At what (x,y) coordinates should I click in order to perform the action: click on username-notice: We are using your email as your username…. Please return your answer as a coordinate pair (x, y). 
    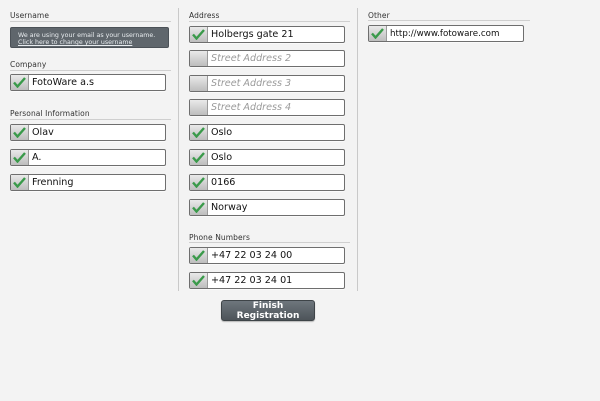
    Looking at the image, I should click on (89, 37).